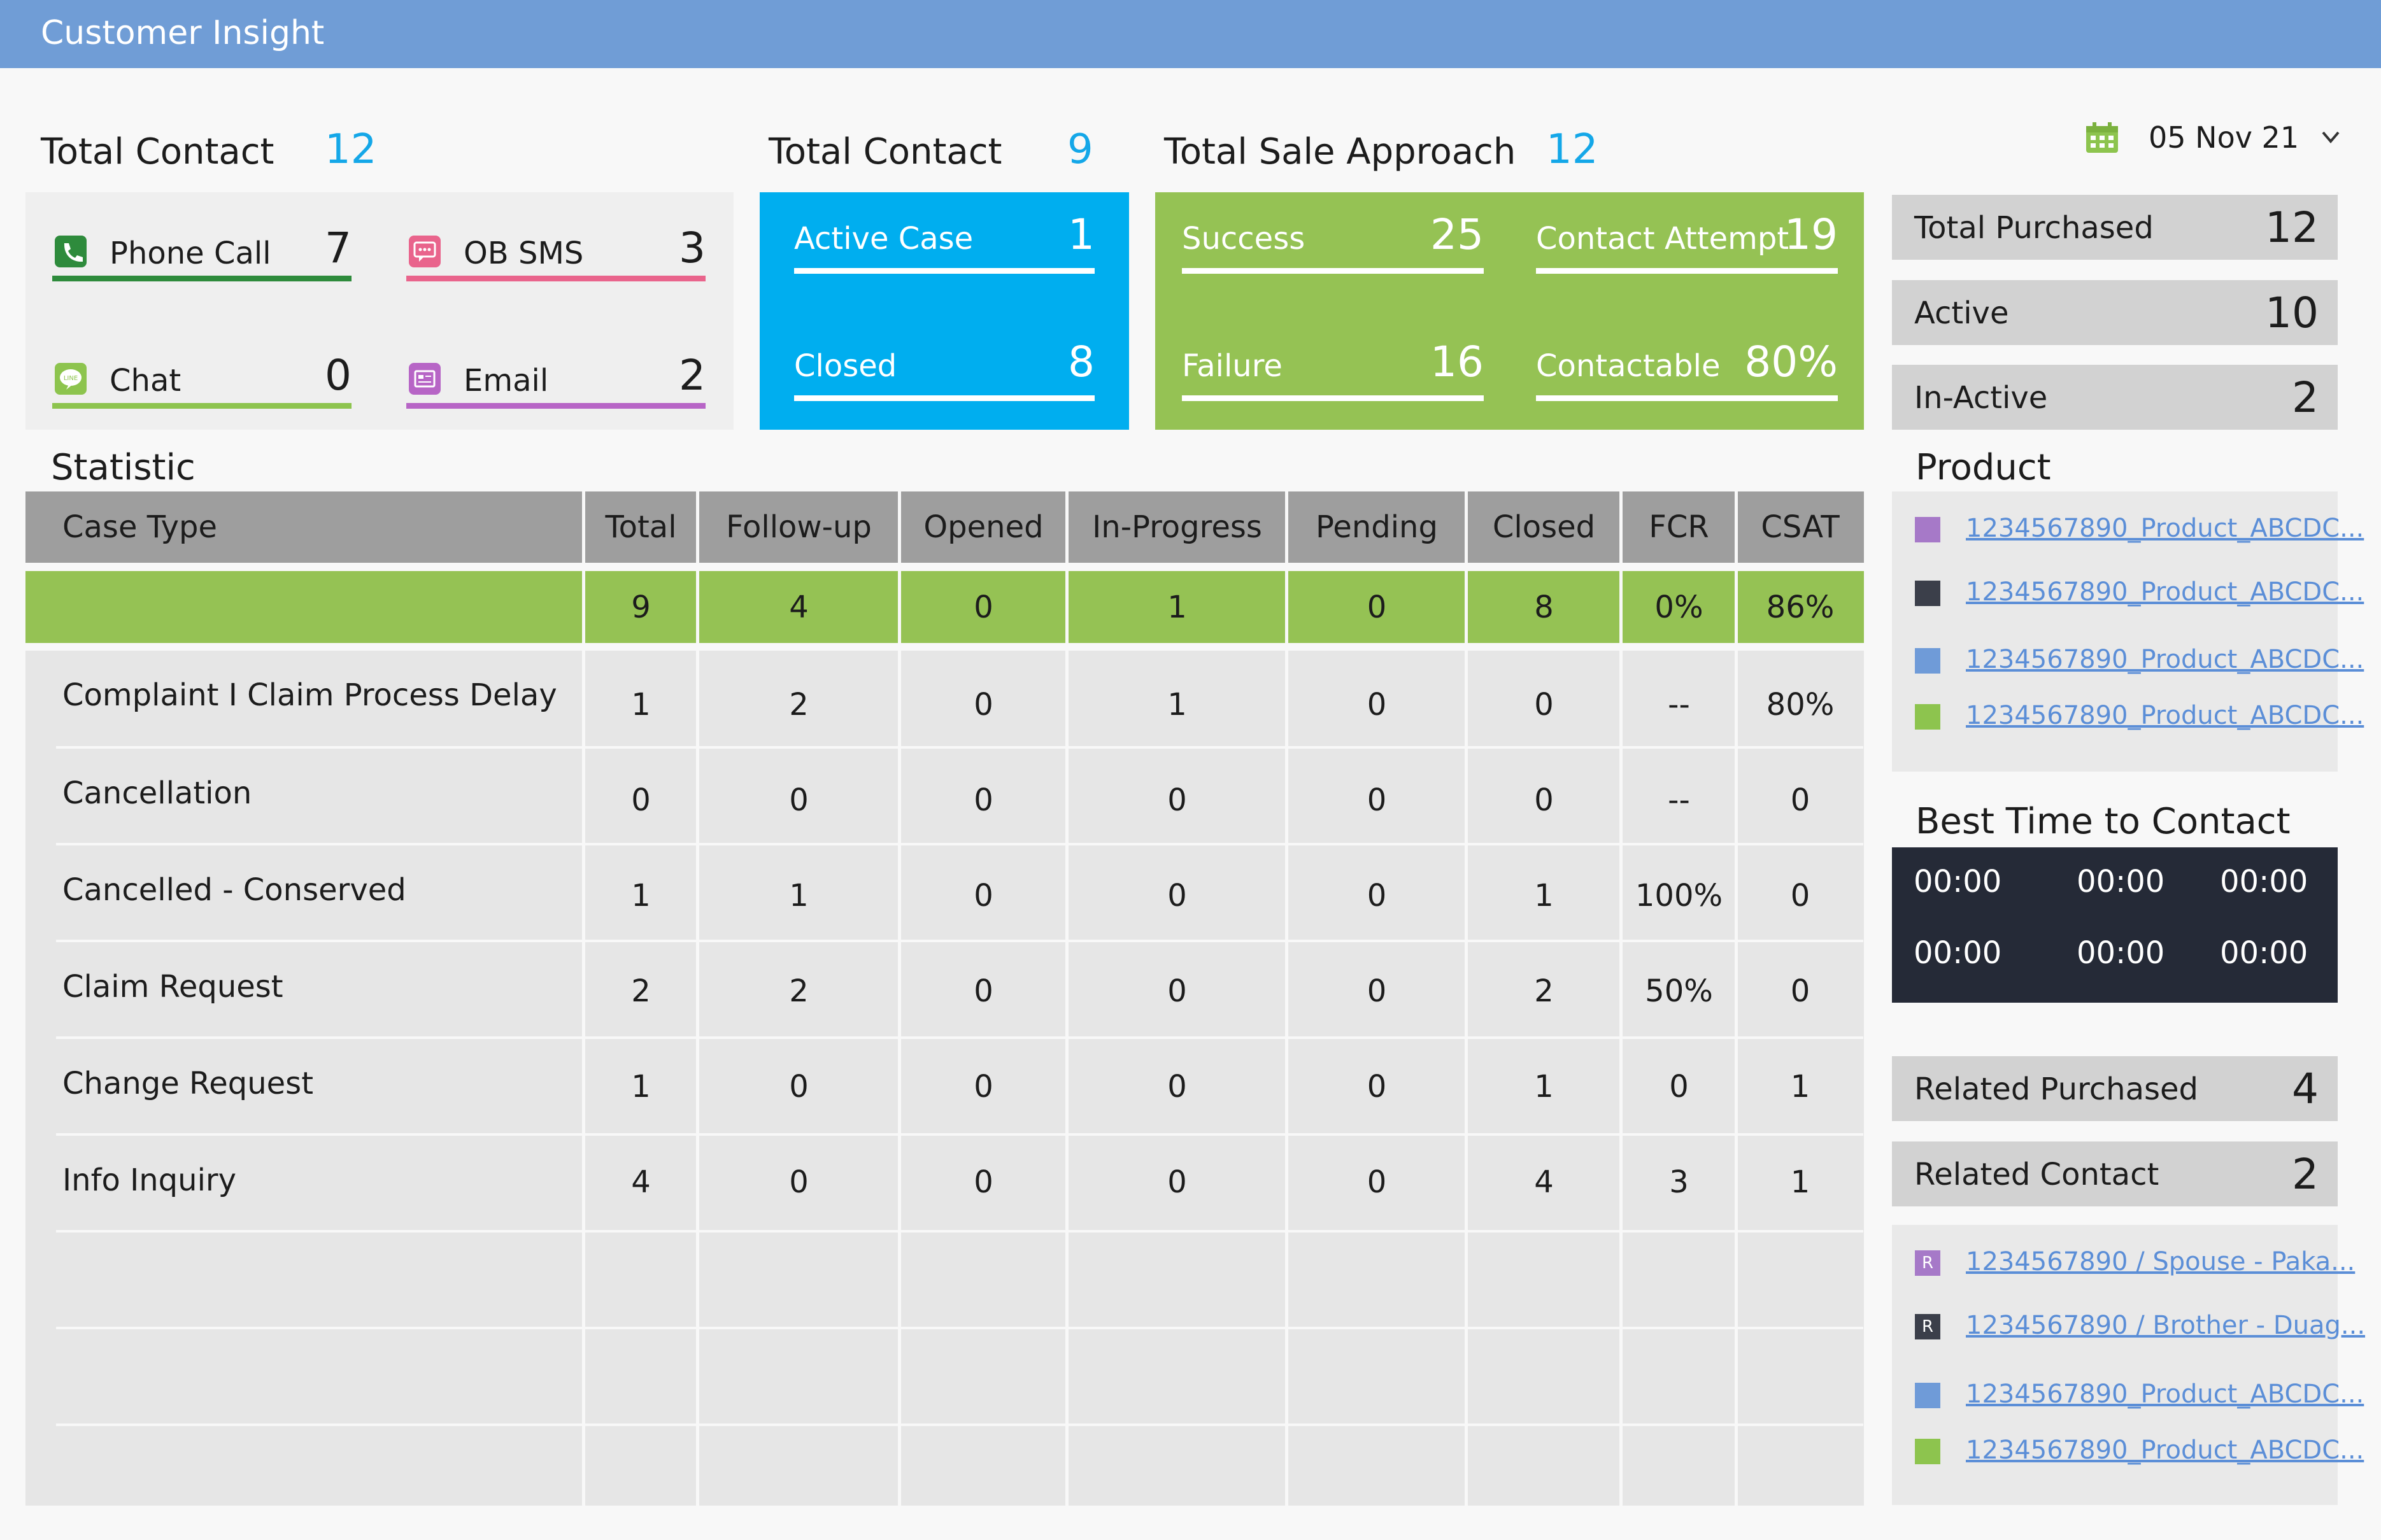  What do you see at coordinates (157, 793) in the screenshot?
I see `case-type-cell: Cancellation` at bounding box center [157, 793].